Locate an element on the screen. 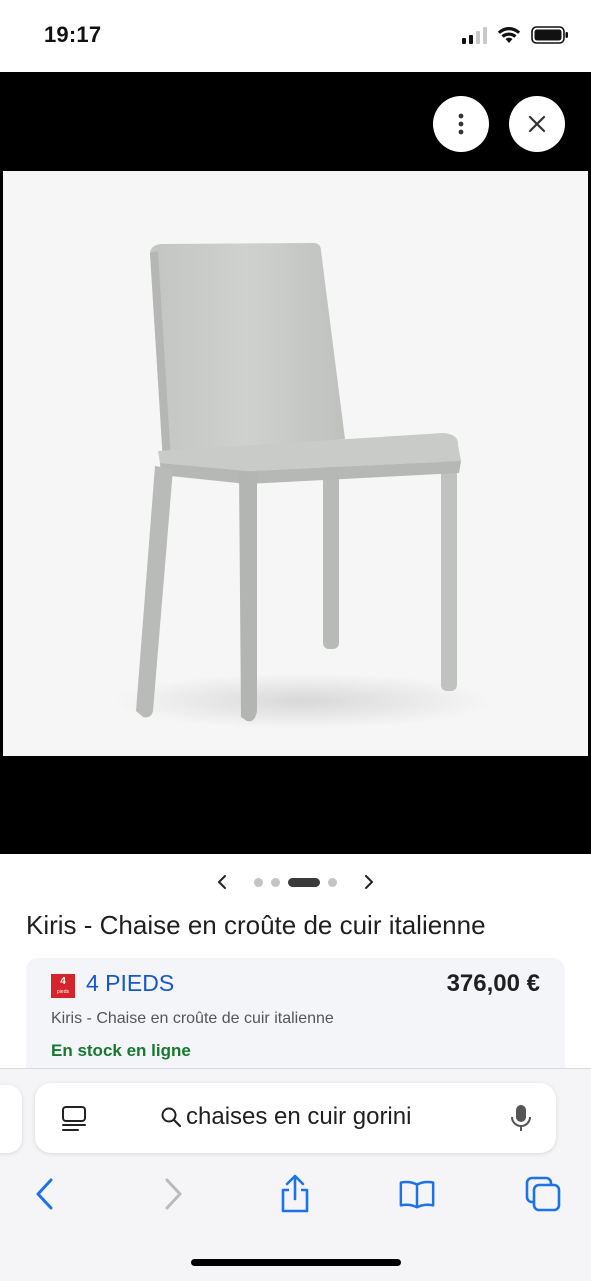  store-name-link: 4 PIEDS is located at coordinates (130, 983).